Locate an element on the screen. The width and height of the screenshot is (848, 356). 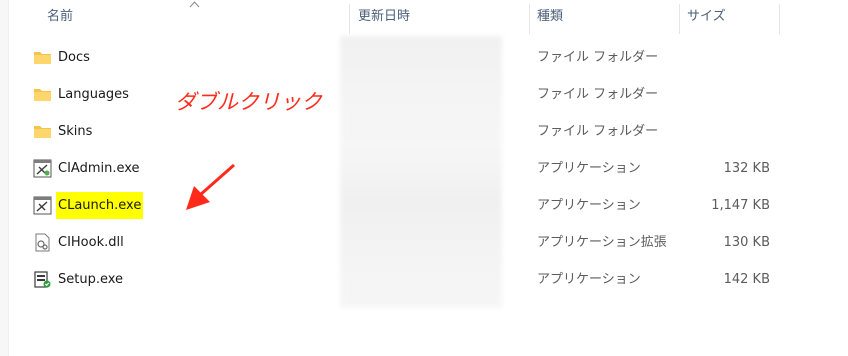
file-row-docs: Docs ファイル フォルダー is located at coordinates (424, 57).